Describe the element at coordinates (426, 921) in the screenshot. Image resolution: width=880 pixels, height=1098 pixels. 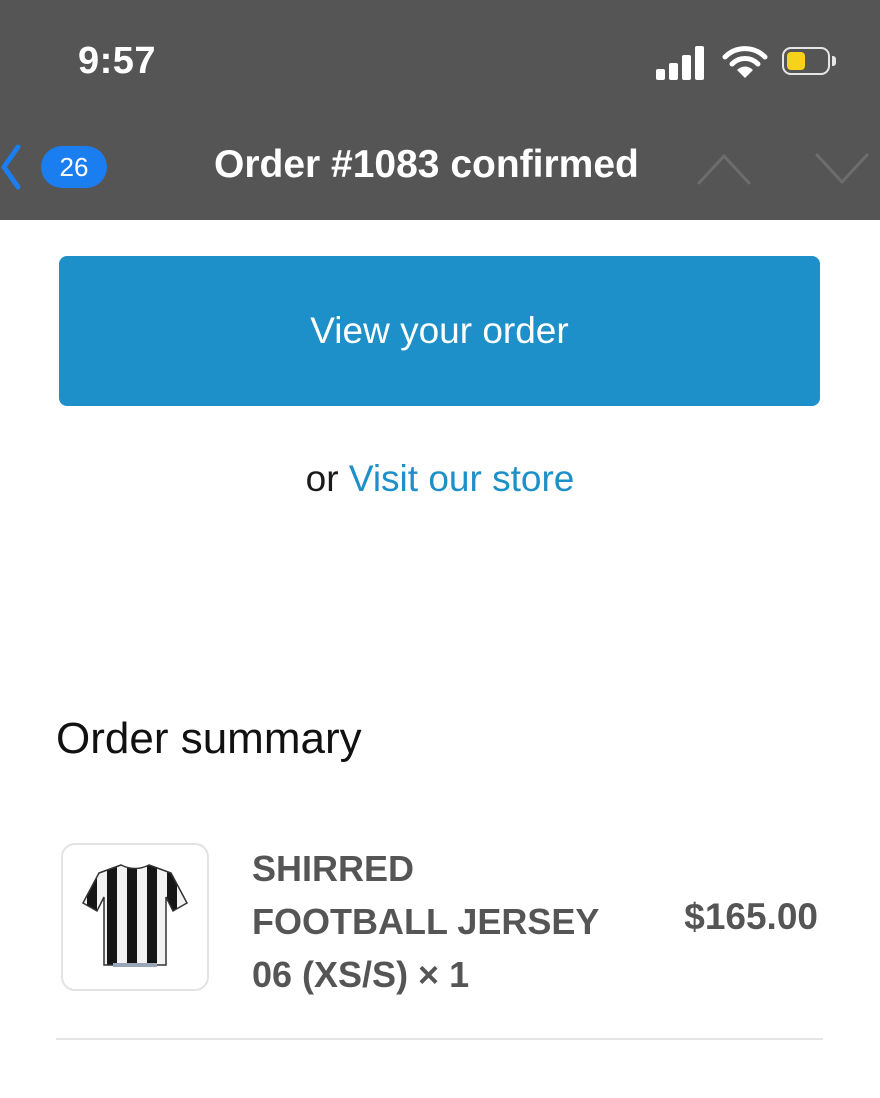
I see `product-name-line: FOOTBALL JERSEY` at that location.